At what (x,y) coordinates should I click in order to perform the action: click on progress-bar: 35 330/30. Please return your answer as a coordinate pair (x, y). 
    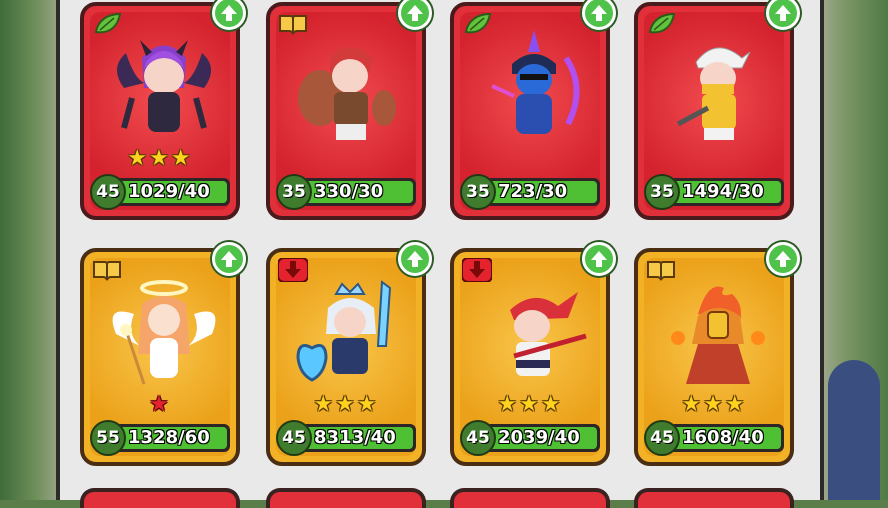
    Looking at the image, I should click on (346, 192).